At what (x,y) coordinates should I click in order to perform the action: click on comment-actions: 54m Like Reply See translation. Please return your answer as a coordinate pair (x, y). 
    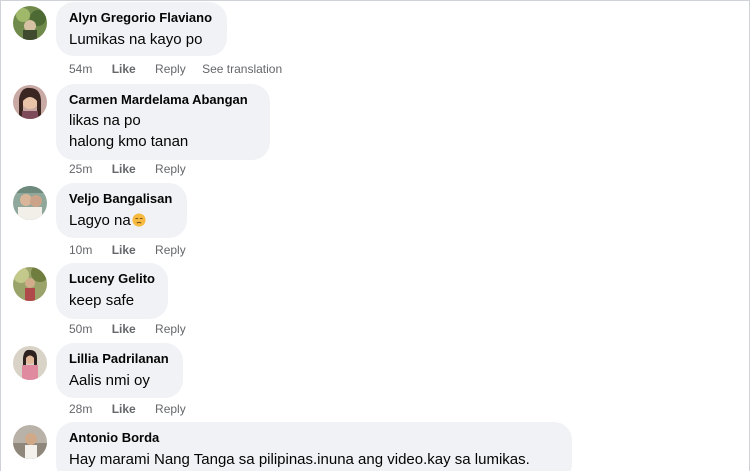
    Looking at the image, I should click on (175, 69).